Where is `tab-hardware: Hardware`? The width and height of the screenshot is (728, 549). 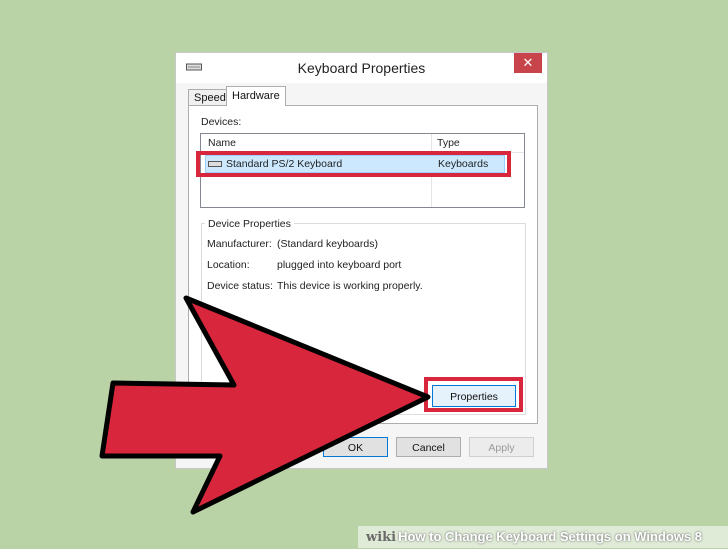
tab-hardware: Hardware is located at coordinates (256, 96).